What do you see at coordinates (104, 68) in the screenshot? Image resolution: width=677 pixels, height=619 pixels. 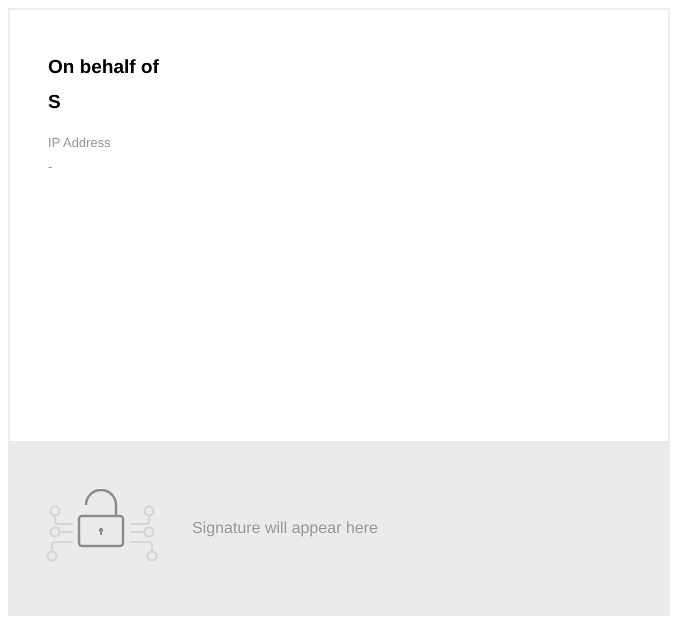 I see `signer-name: On behalf of` at bounding box center [104, 68].